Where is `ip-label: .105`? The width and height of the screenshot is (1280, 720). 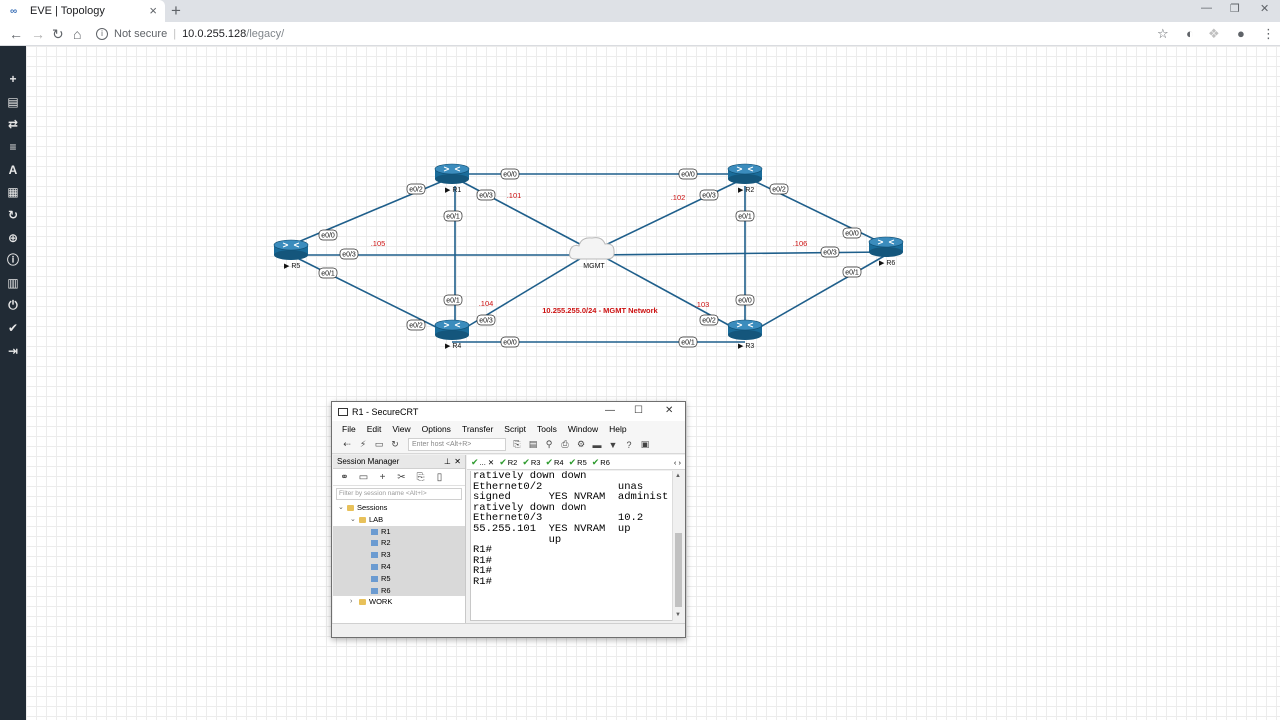
ip-label: .105 is located at coordinates (378, 243).